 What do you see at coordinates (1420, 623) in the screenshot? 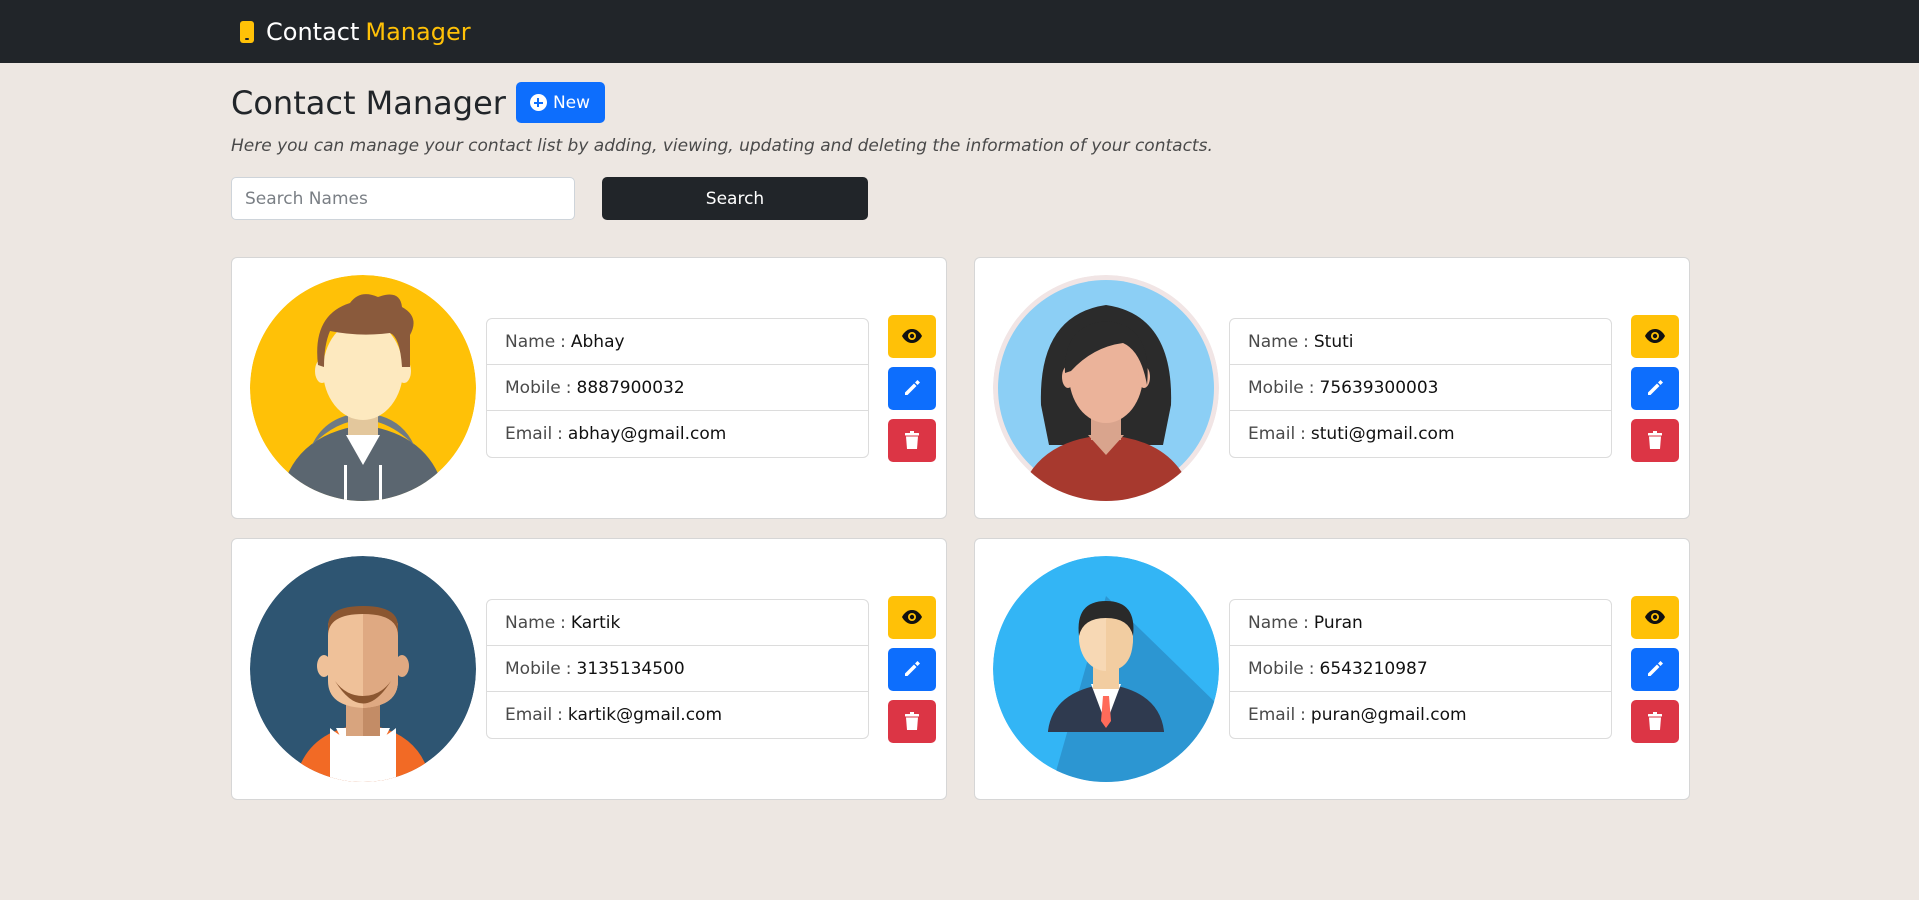
I see `contact-name-row: Name : Puran` at bounding box center [1420, 623].